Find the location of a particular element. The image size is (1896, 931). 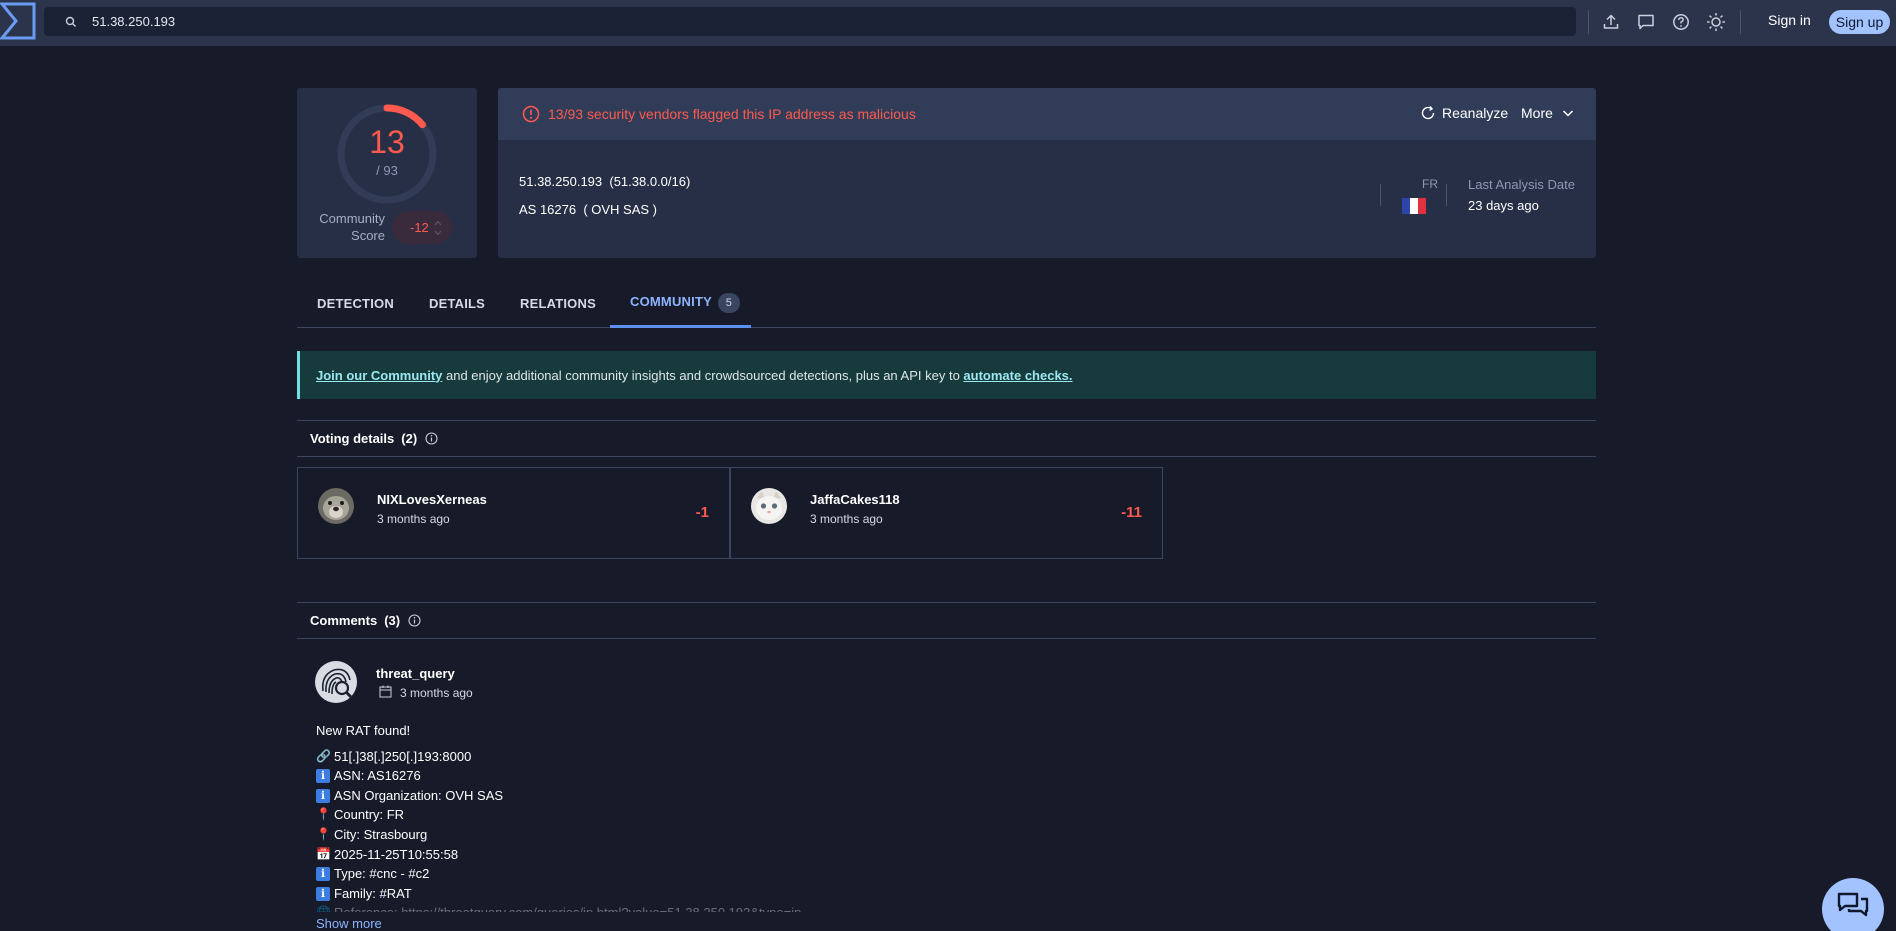

last-analysis-label: Last Analysis Date is located at coordinates (1521, 184).